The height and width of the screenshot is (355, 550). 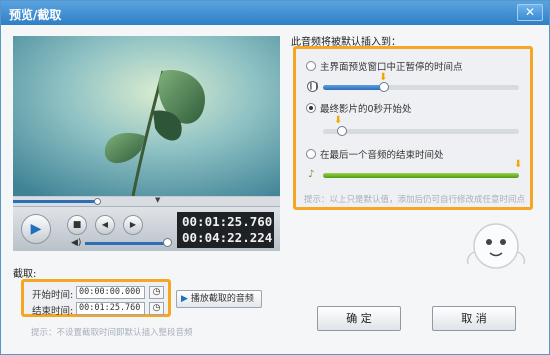 I want to click on option-last-audio-end: 在最后一个音频的结束时间处, so click(x=375, y=154).